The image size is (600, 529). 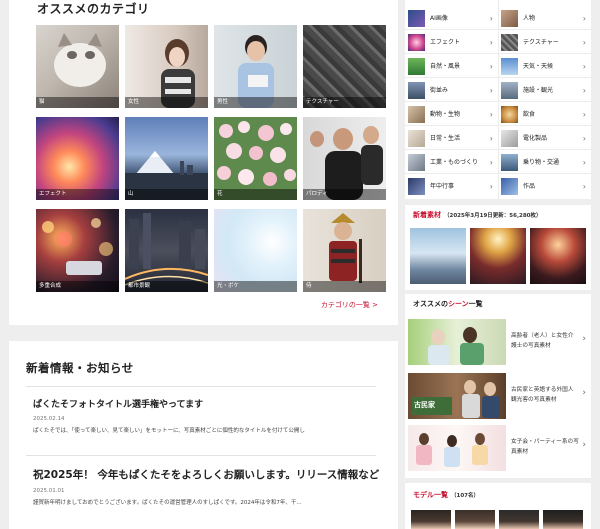 What do you see at coordinates (166, 250) in the screenshot?
I see `category-tile-cityscape: 都市景観` at bounding box center [166, 250].